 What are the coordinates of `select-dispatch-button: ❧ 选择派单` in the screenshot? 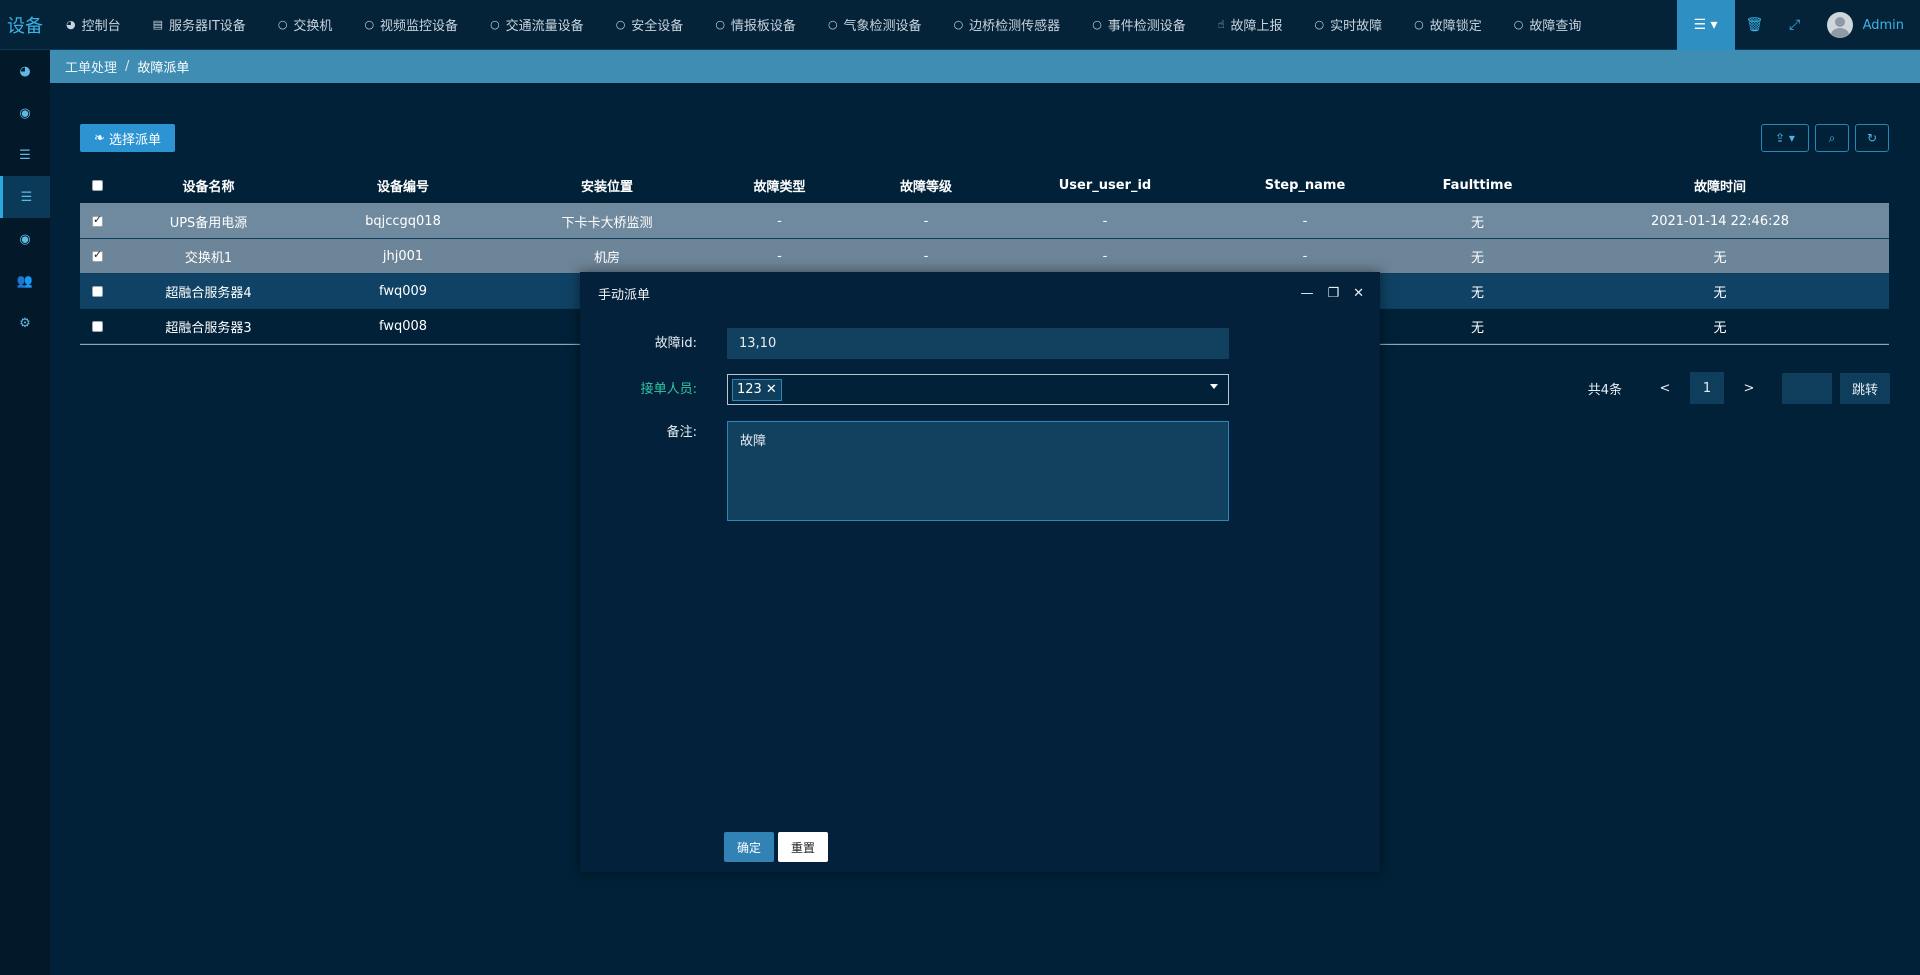 It's located at (127, 138).